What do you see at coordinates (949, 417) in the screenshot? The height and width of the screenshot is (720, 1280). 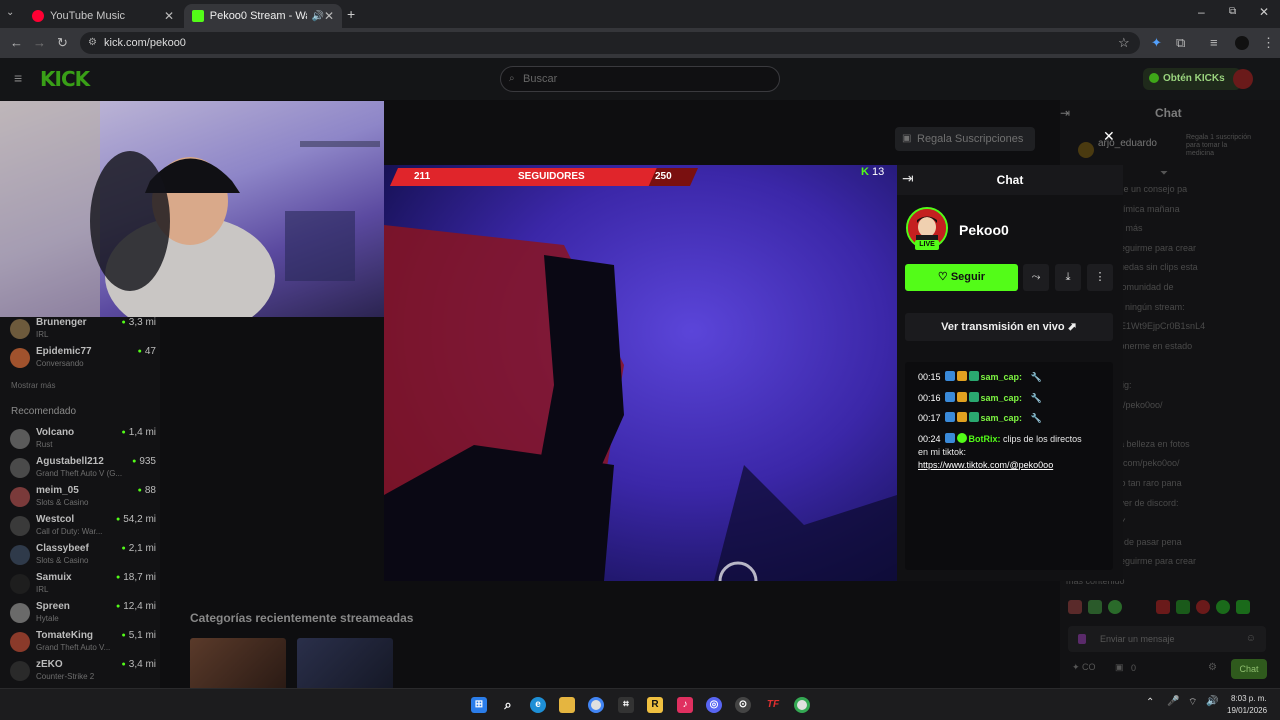 I see `moderator-badge-icon` at bounding box center [949, 417].